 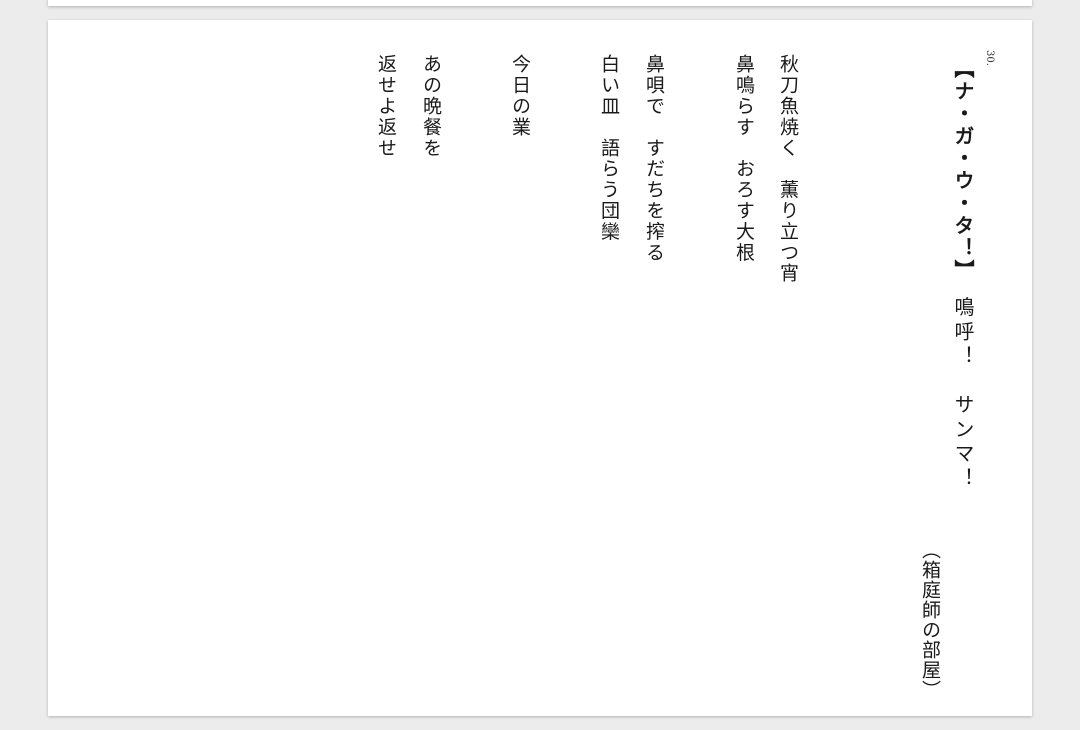 What do you see at coordinates (788, 169) in the screenshot?
I see `poem-line-1: 秋刀魚焼く 薫り立つ宵` at bounding box center [788, 169].